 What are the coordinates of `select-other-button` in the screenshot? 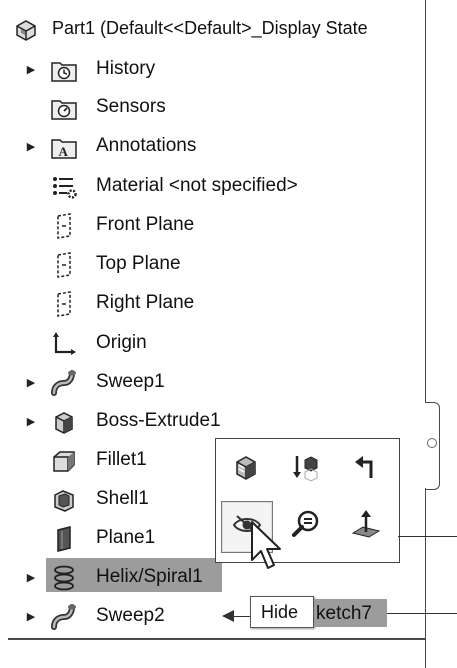 It's located at (366, 469).